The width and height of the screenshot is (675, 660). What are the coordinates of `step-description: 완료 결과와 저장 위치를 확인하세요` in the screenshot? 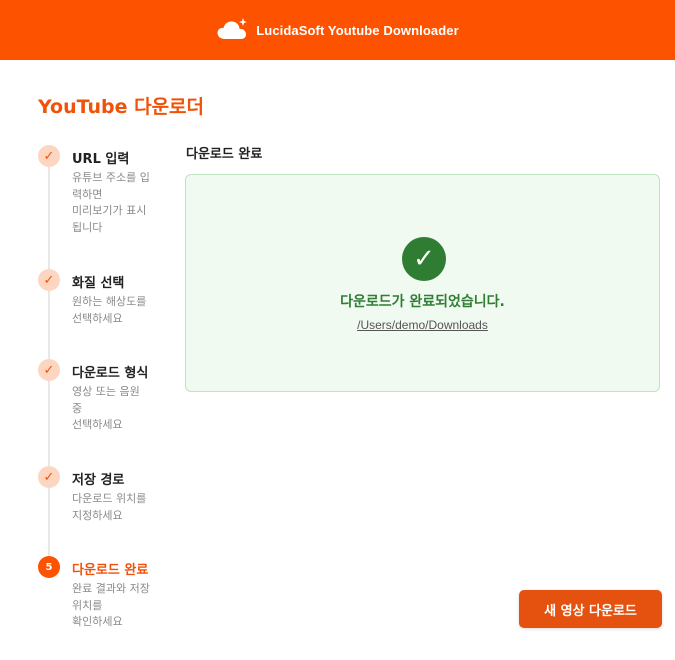 It's located at (111, 605).